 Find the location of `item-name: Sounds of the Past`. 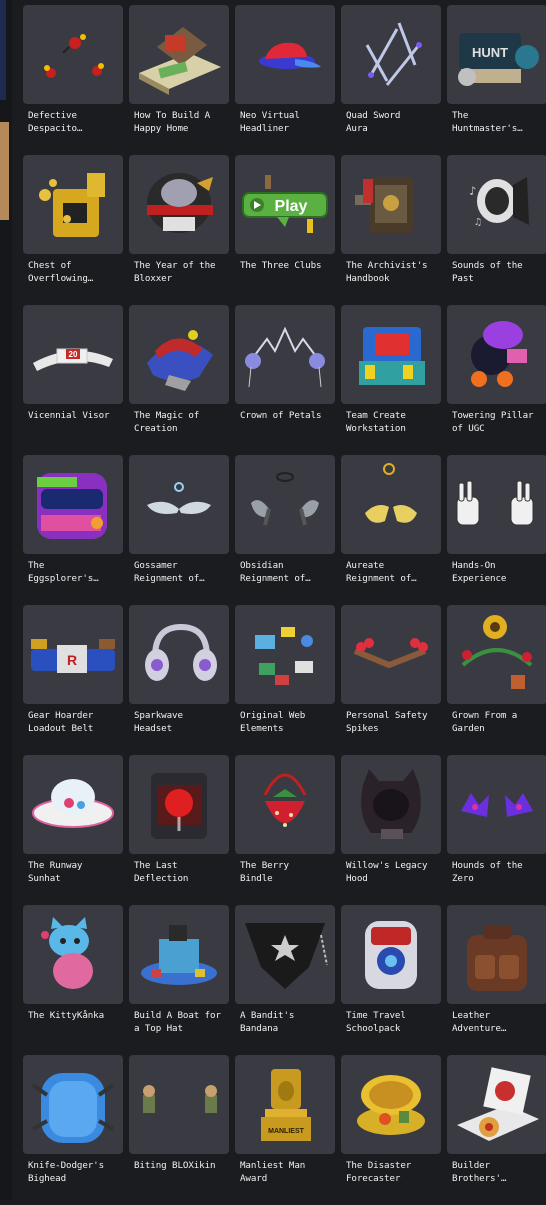

item-name: Sounds of the Past is located at coordinates (498, 272).